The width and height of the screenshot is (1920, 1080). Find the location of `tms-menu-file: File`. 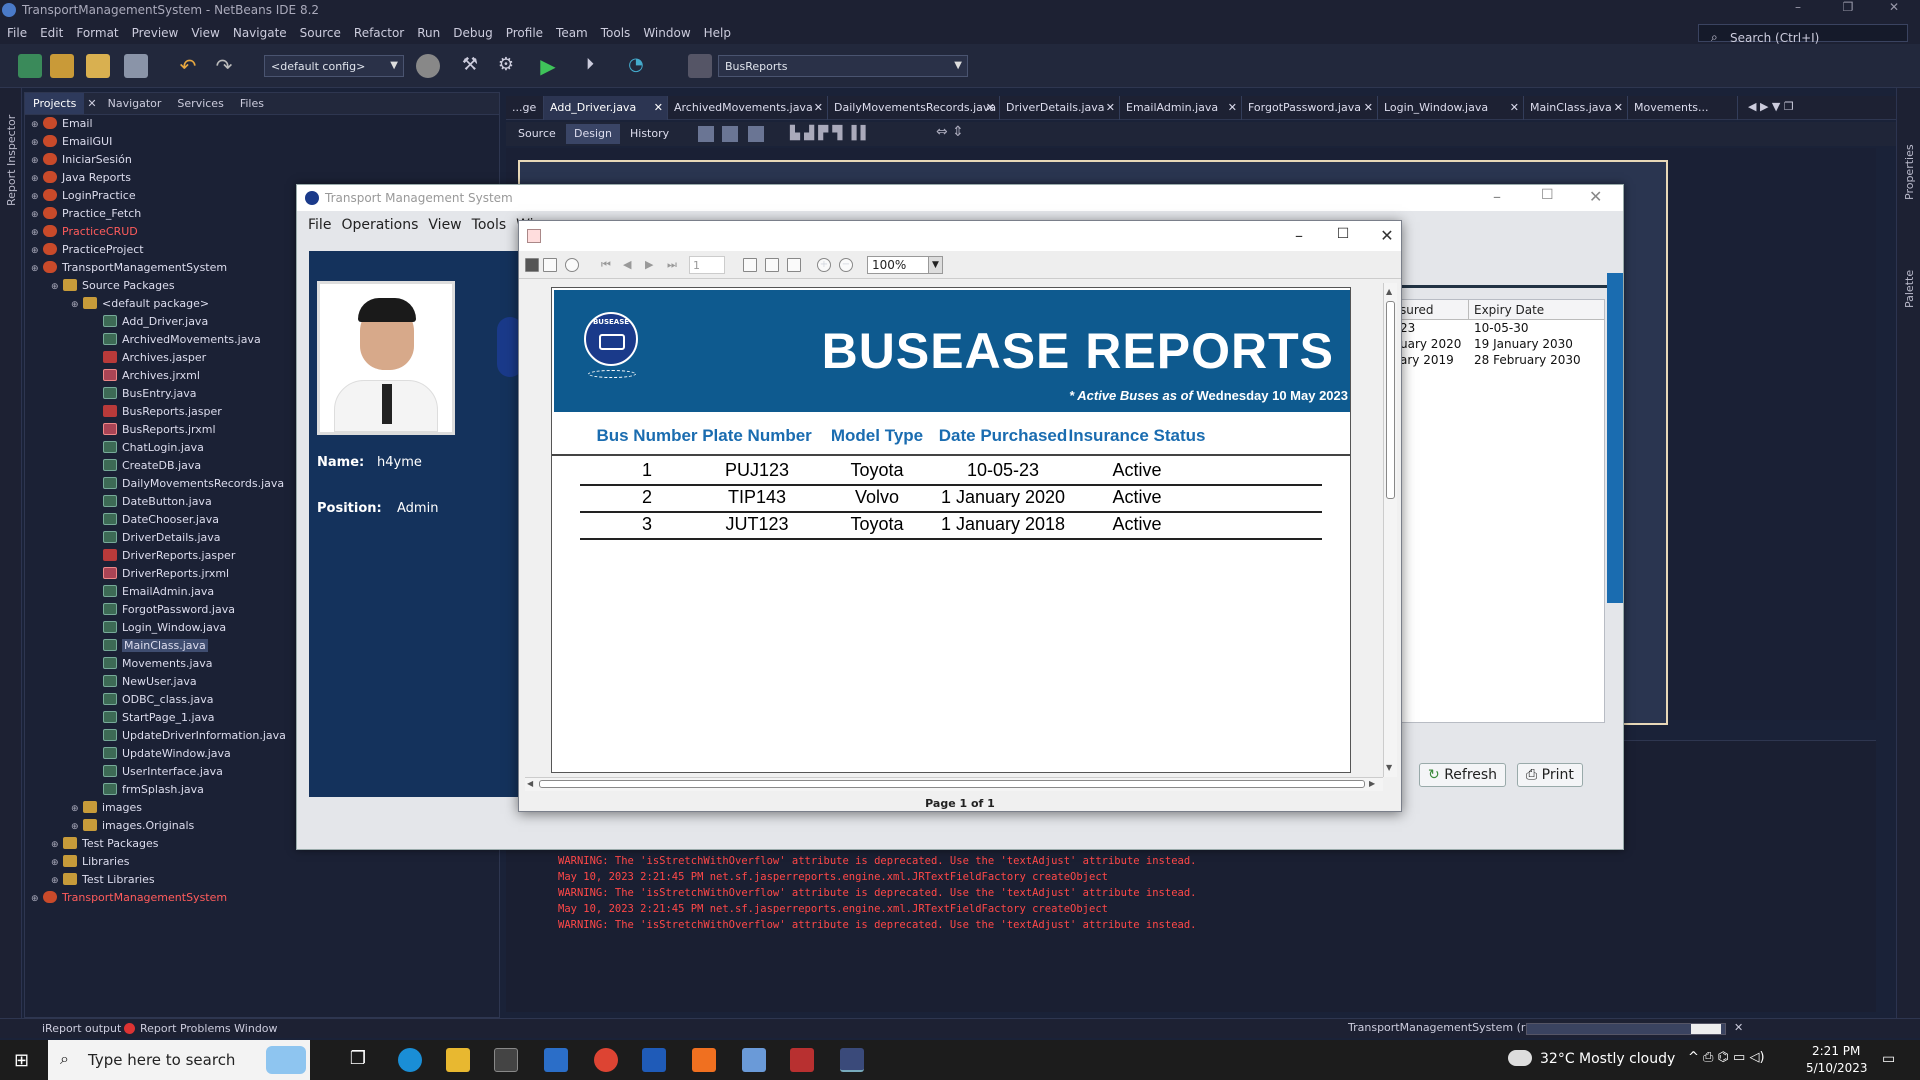

tms-menu-file: File is located at coordinates (319, 225).